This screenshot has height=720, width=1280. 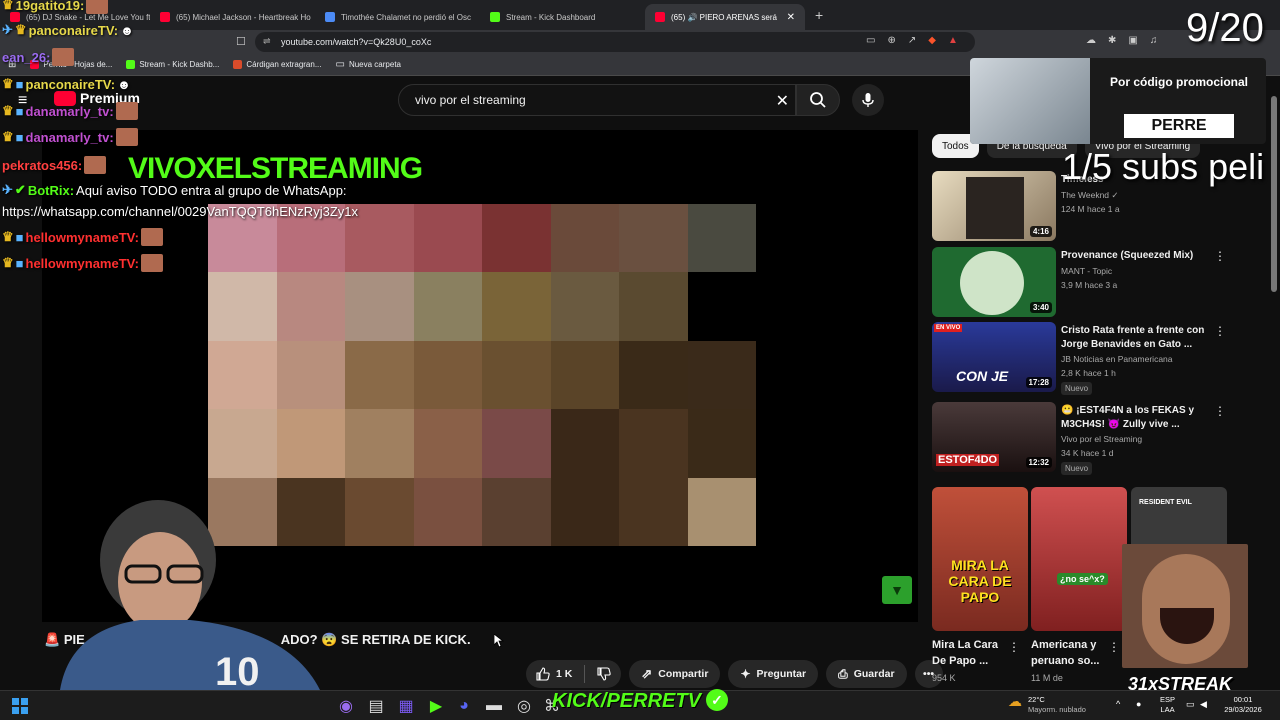 I want to click on browser-tab: Stream - Kick Dashboard, so click(x=562, y=17).